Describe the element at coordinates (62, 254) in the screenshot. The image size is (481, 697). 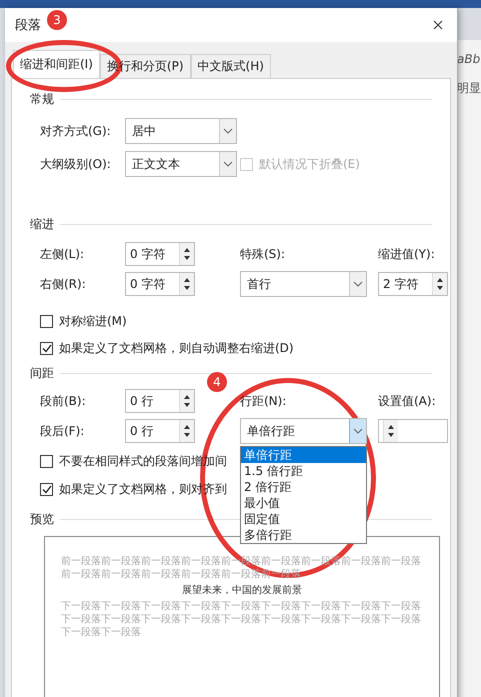
I see `field-label: 左侧(L):` at that location.